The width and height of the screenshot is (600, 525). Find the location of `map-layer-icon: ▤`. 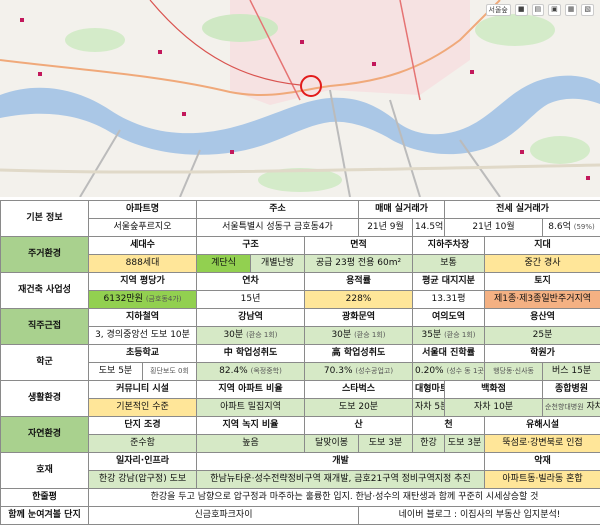

map-layer-icon: ▤ is located at coordinates (538, 10).